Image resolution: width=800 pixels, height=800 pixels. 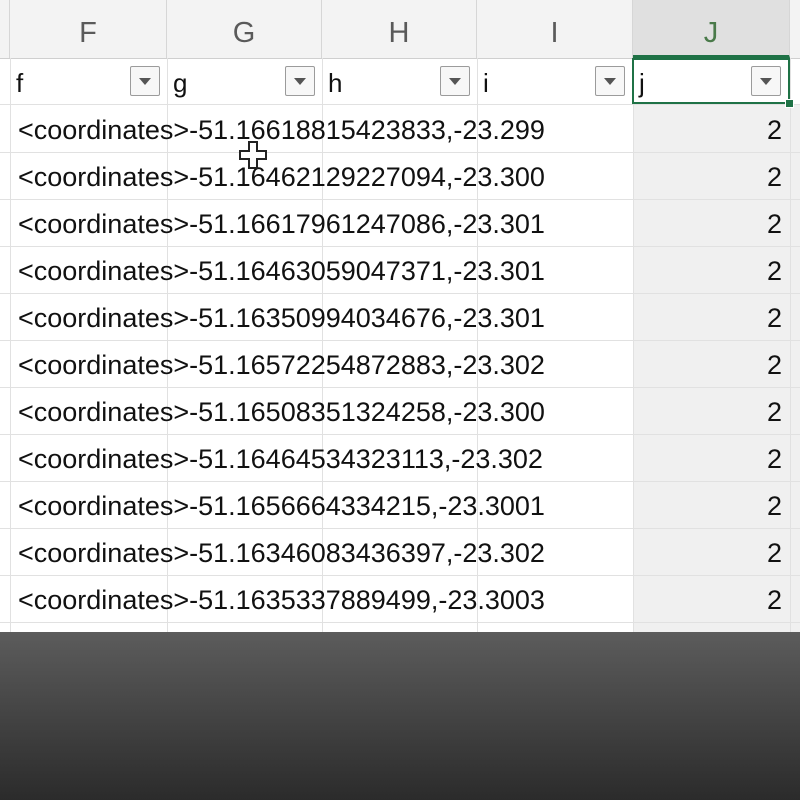 What do you see at coordinates (711, 81) in the screenshot?
I see `active-cell-selection` at bounding box center [711, 81].